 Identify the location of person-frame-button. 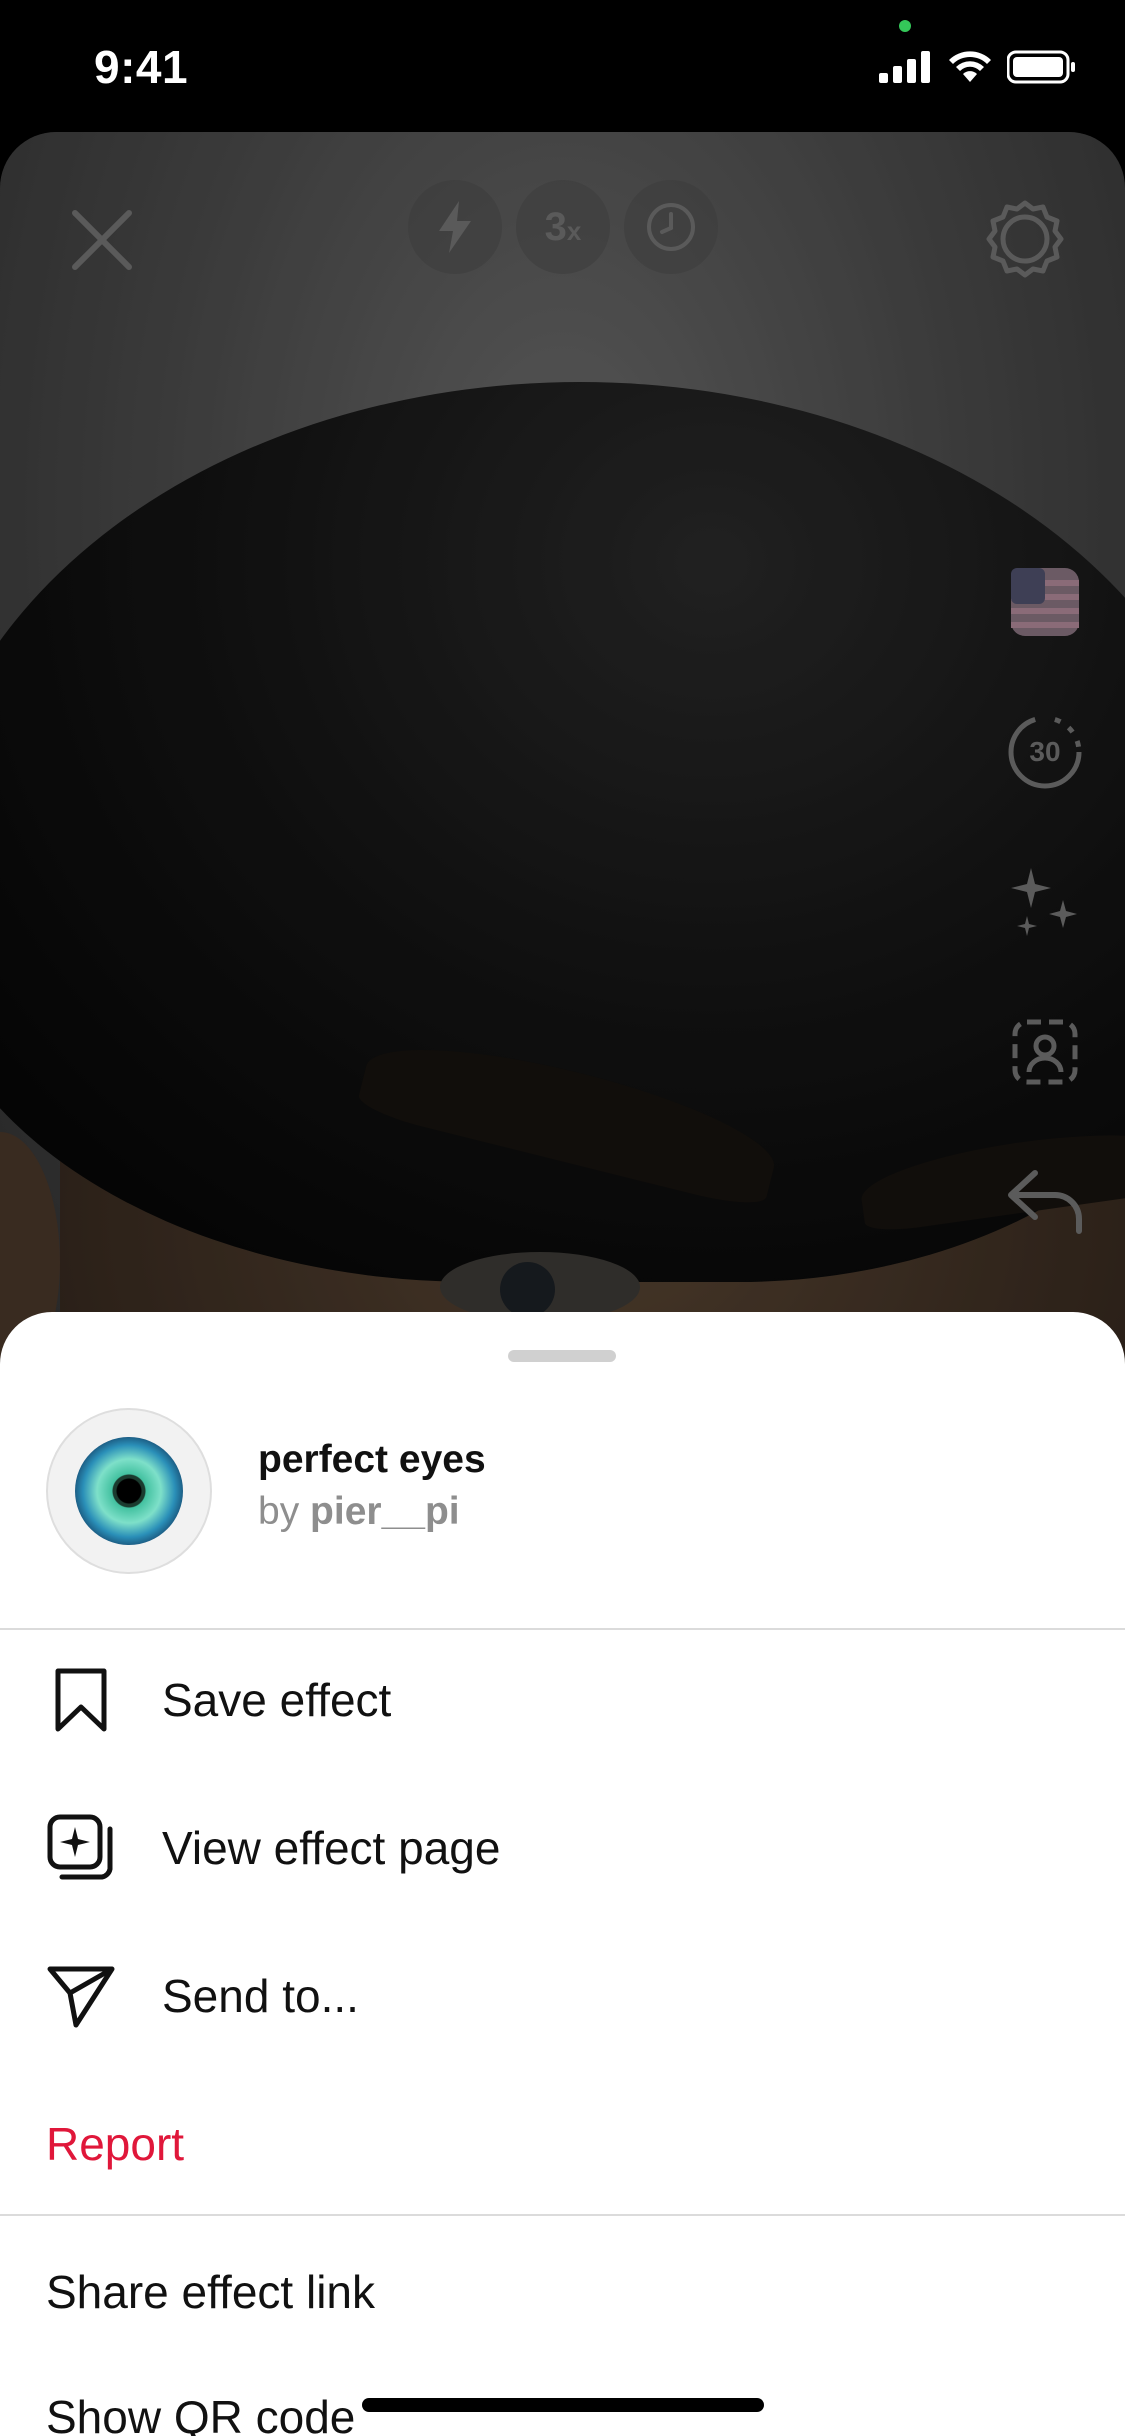
(1045, 1052).